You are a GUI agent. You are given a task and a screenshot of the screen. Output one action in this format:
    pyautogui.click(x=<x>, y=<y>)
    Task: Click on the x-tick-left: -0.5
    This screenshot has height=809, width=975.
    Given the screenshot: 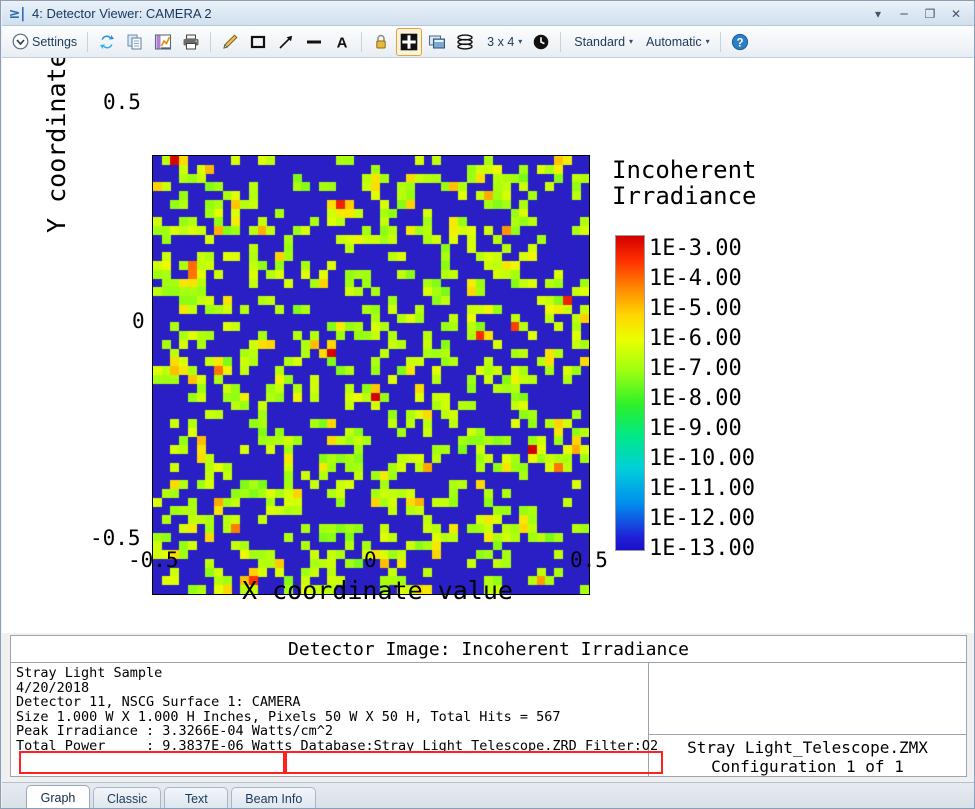 What is the action you would take?
    pyautogui.click(x=153, y=560)
    